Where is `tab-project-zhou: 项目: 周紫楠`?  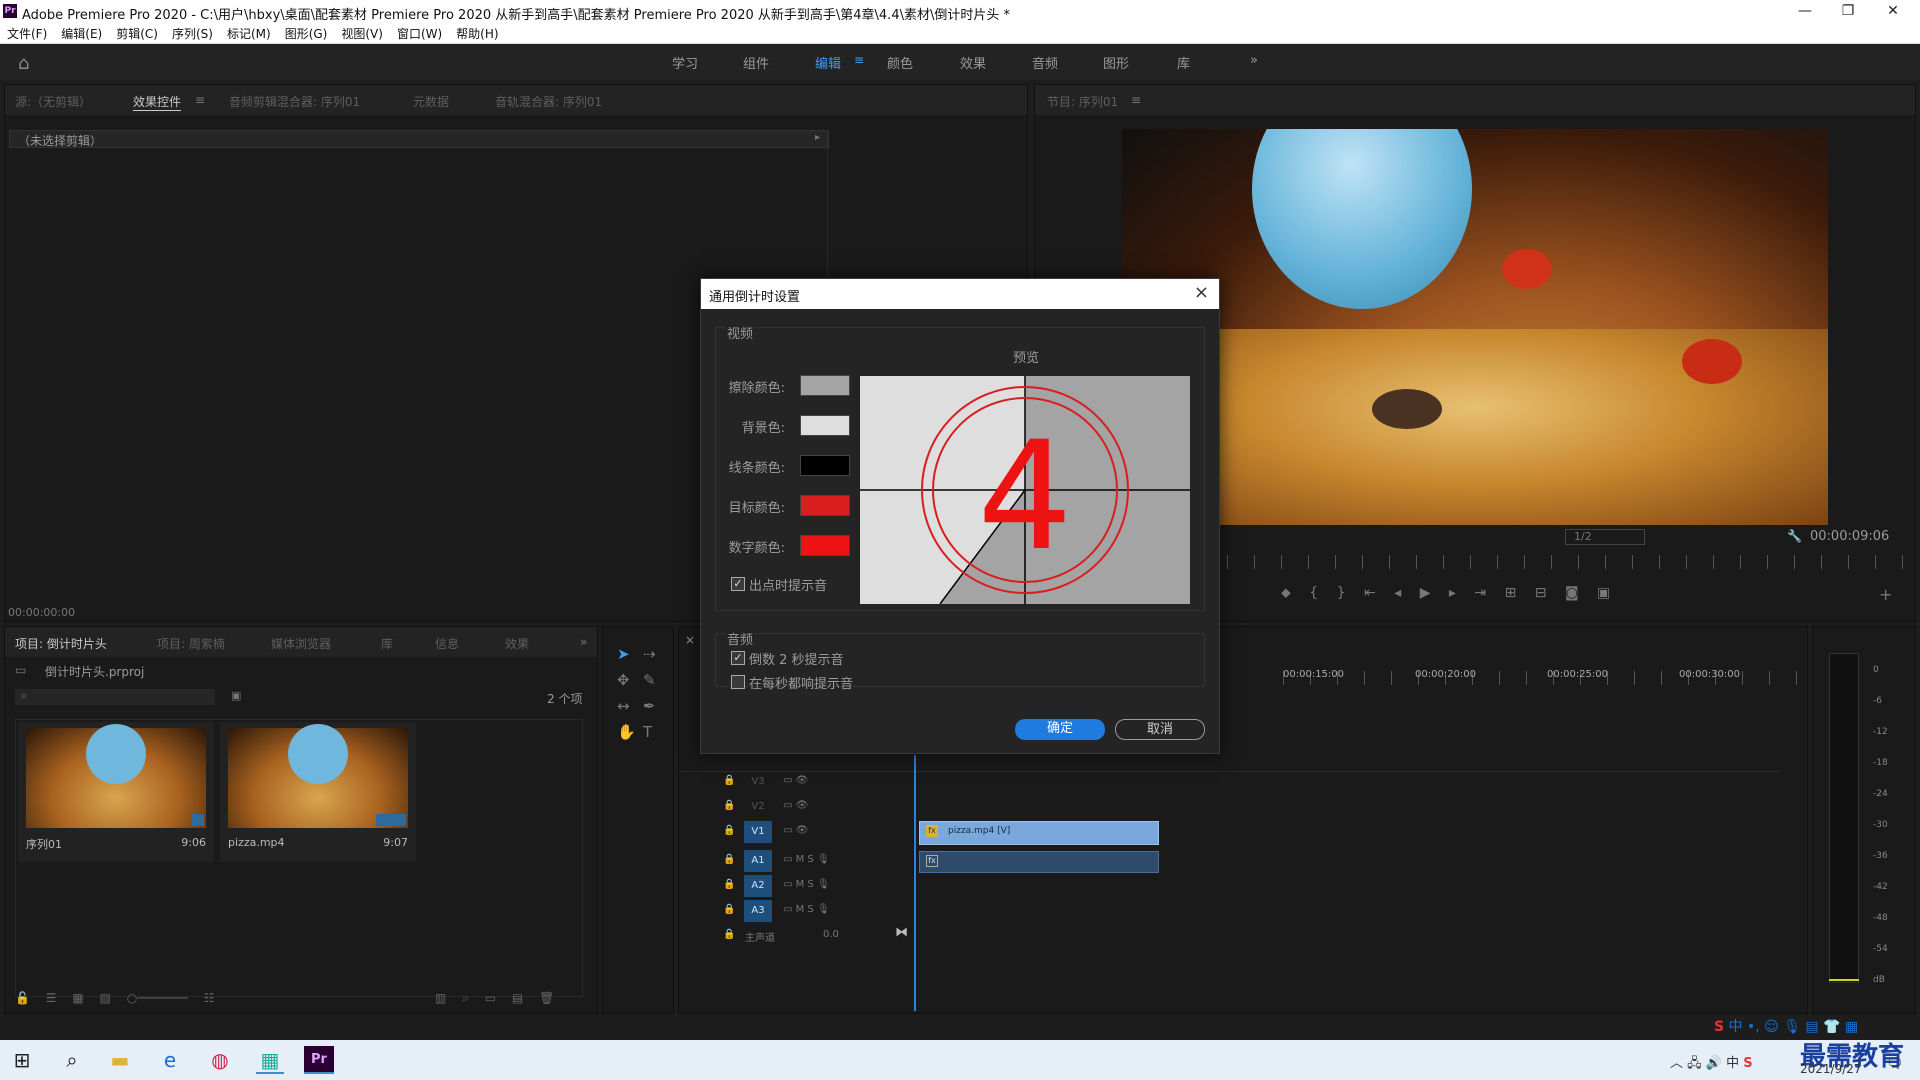 tab-project-zhou: 项目: 周紫楠 is located at coordinates (191, 643).